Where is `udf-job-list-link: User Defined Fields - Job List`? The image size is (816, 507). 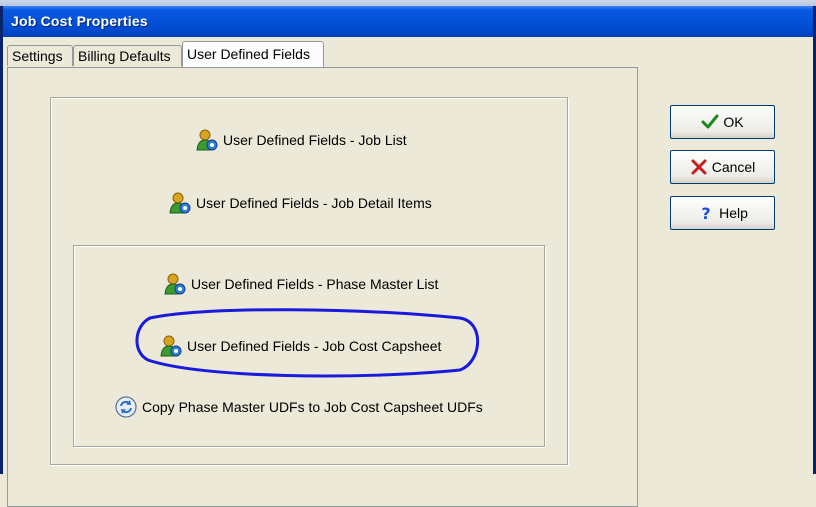 udf-job-list-link: User Defined Fields - Job List is located at coordinates (301, 140).